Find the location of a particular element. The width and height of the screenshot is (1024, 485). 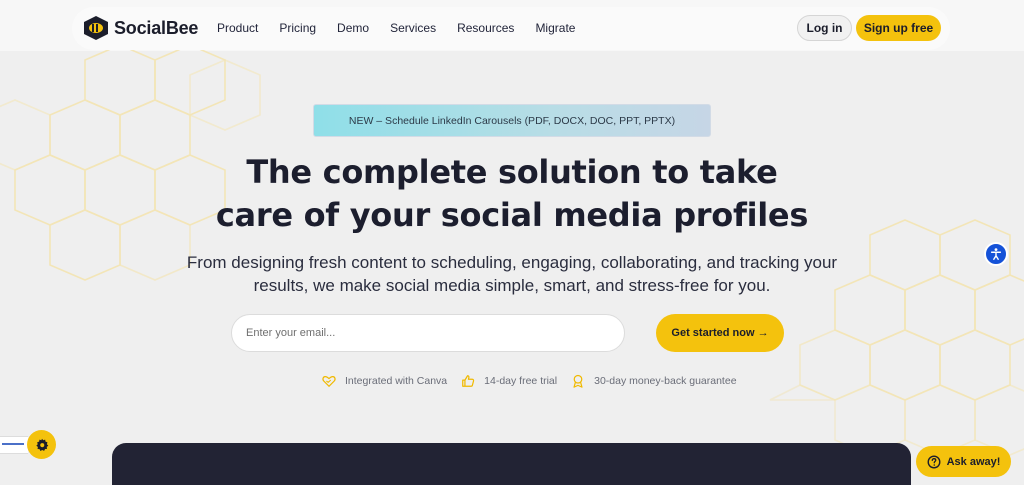

heart-handshake-icon is located at coordinates (329, 381).